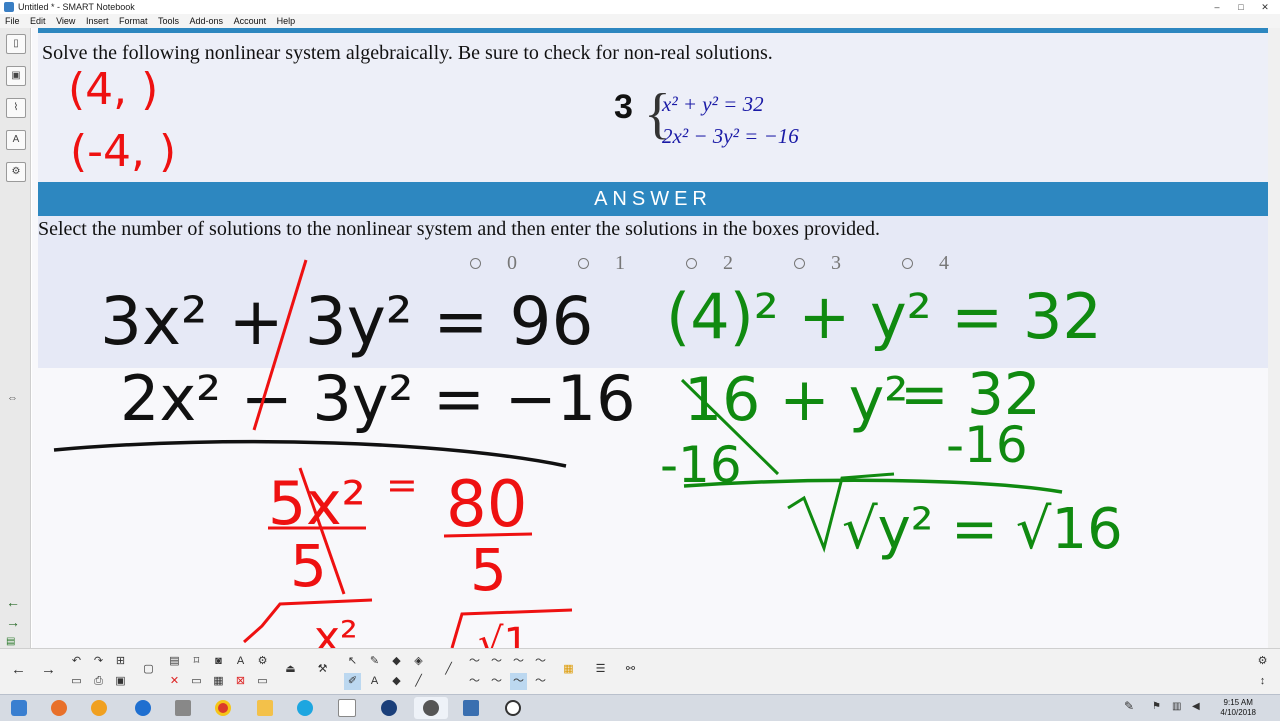 Image resolution: width=1280 pixels, height=721 pixels. Describe the element at coordinates (488, 570) in the screenshot. I see `red-divisor-right: 5` at that location.